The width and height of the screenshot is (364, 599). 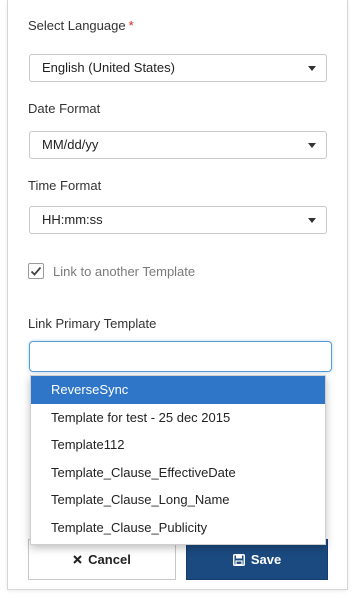 What do you see at coordinates (178, 390) in the screenshot?
I see `dropdown-option: ReverseSync` at bounding box center [178, 390].